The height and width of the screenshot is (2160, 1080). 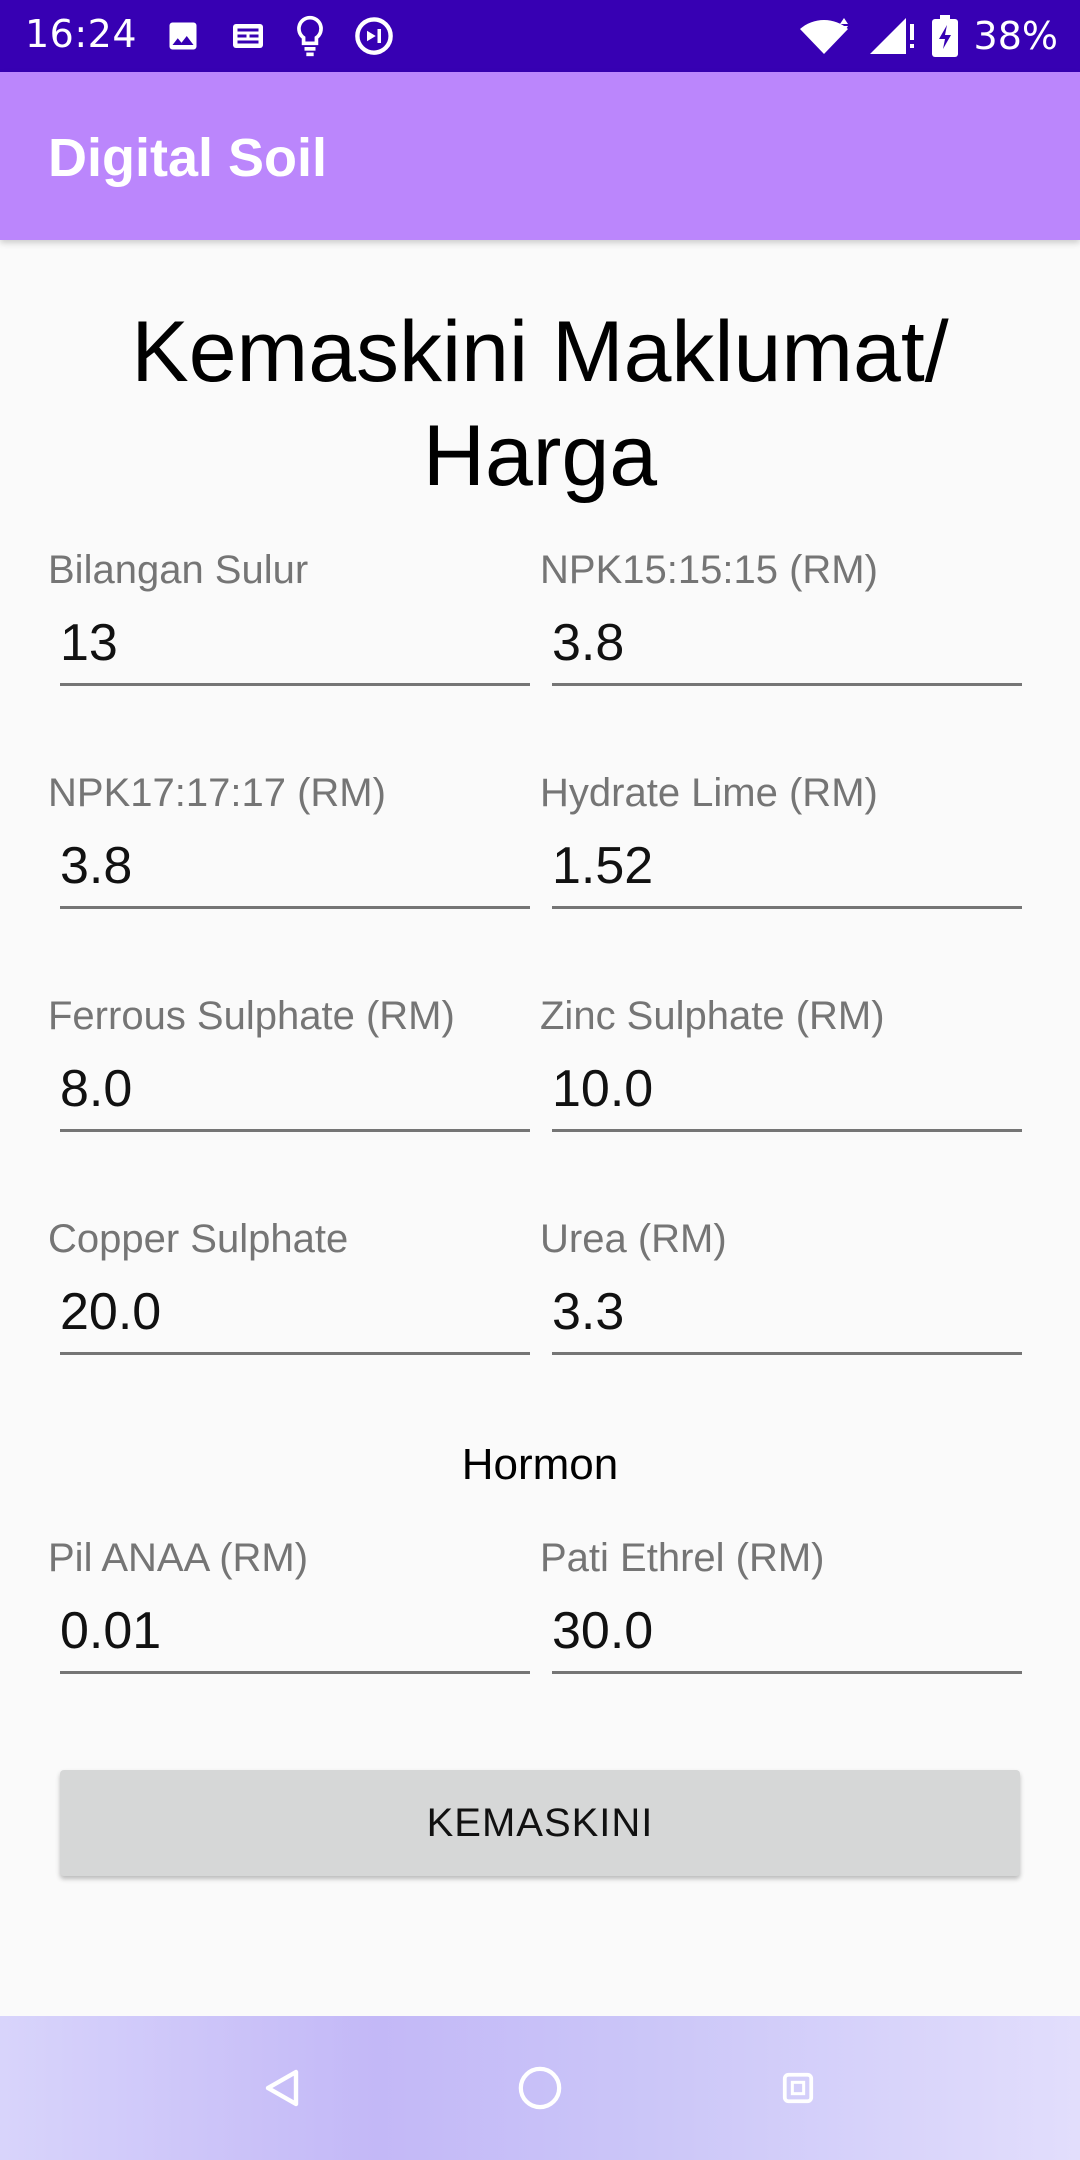 What do you see at coordinates (682, 1558) in the screenshot?
I see `field-label: Pati Ethrel (RM)` at bounding box center [682, 1558].